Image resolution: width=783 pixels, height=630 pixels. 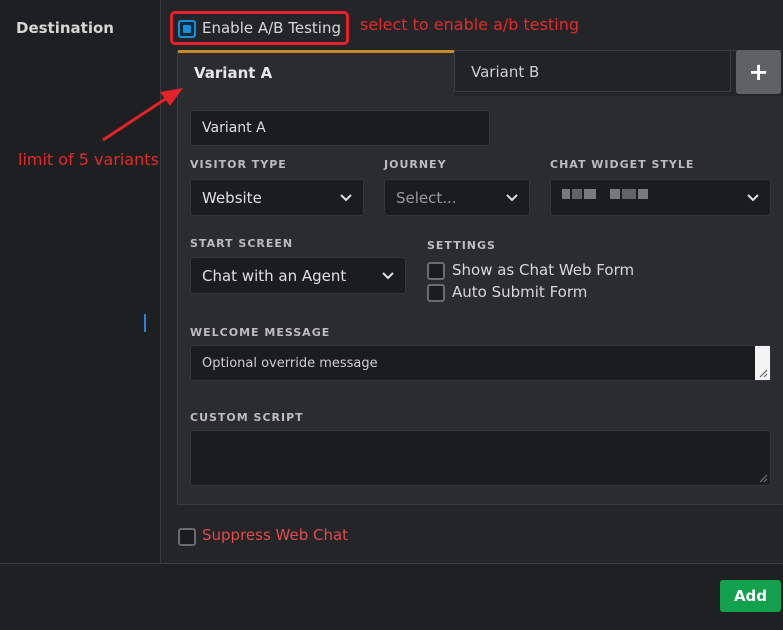 I want to click on start-screen-label: START SCREEN, so click(x=242, y=243).